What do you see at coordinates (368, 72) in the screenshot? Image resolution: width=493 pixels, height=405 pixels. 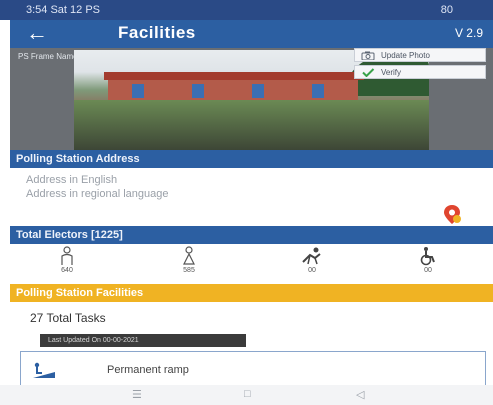 I see `checkmark-icon` at bounding box center [368, 72].